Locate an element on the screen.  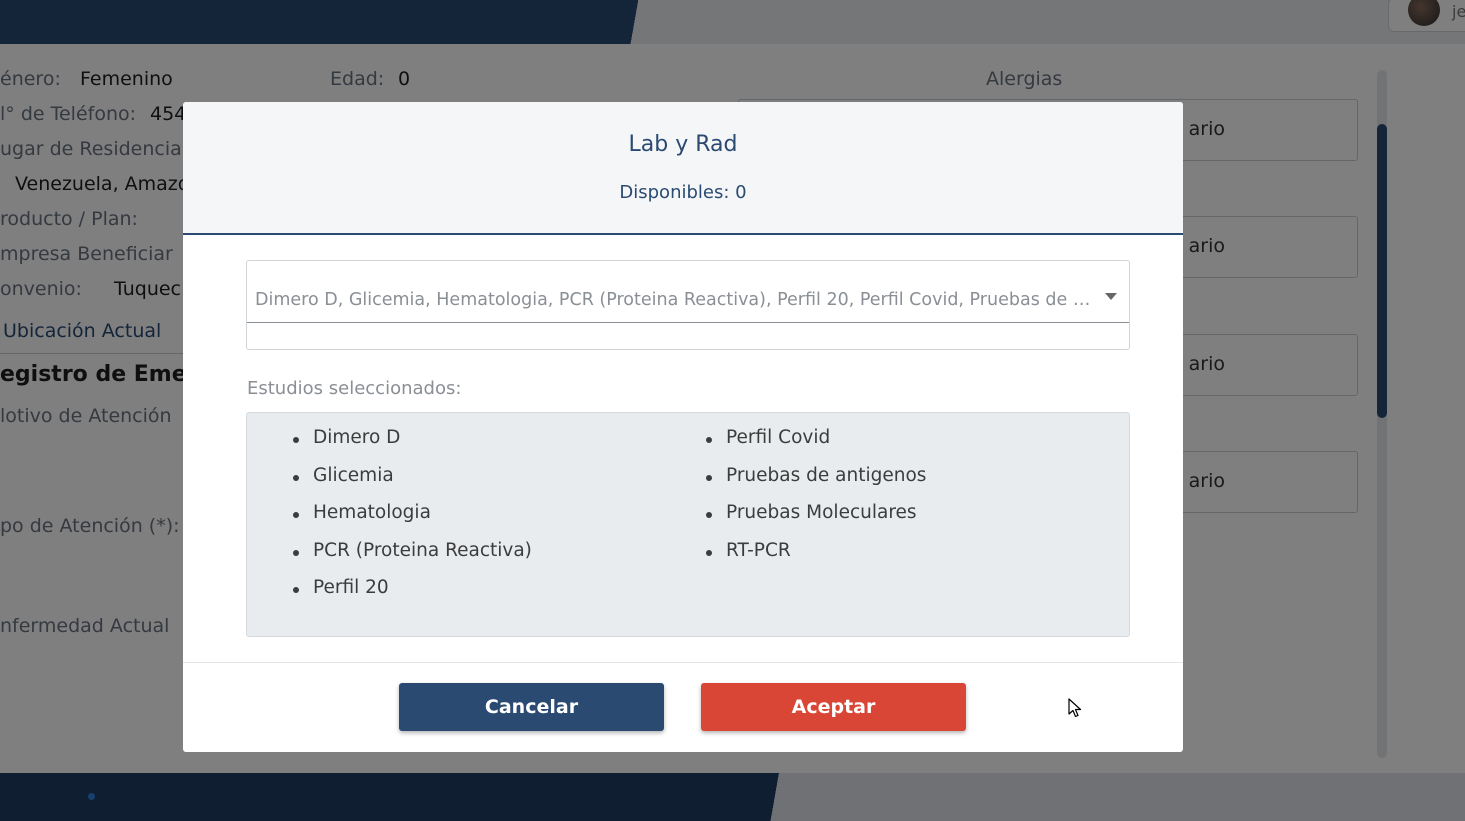
list-item: Dimero D is located at coordinates (411, 446).